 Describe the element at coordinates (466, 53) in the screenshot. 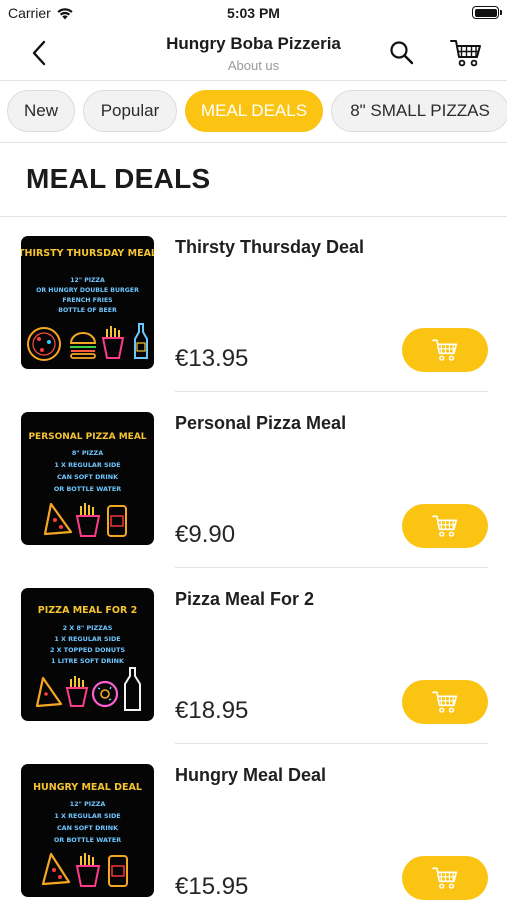

I see `cart-icon` at that location.